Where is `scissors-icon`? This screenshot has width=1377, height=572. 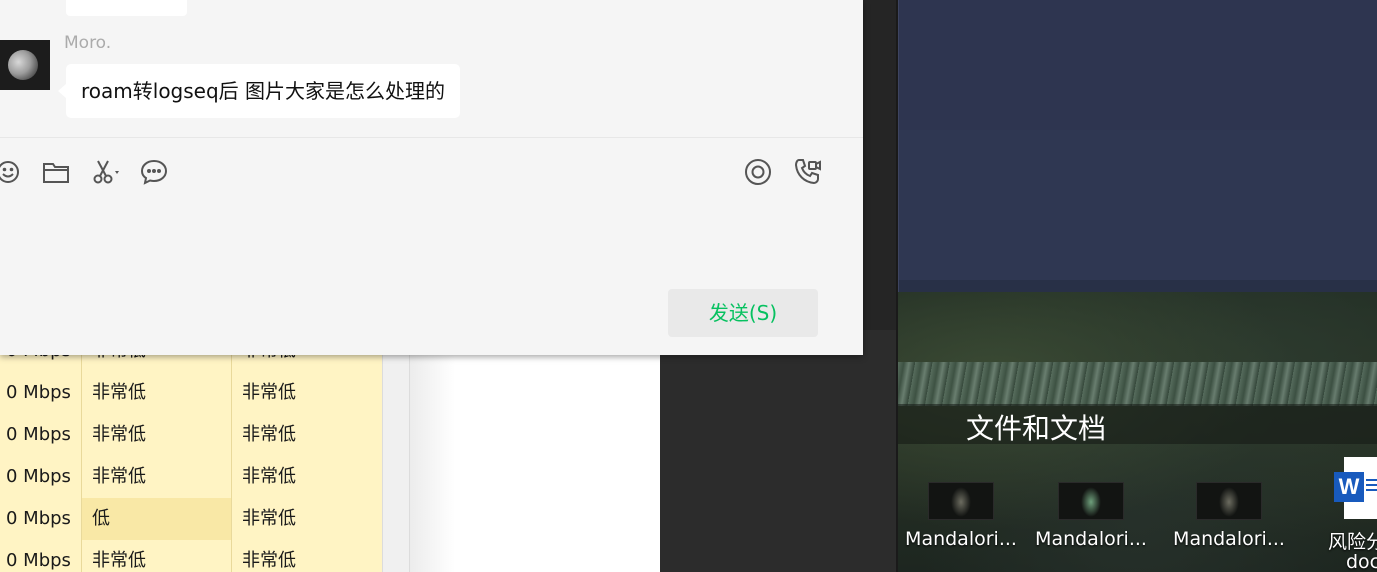 scissors-icon is located at coordinates (105, 172).